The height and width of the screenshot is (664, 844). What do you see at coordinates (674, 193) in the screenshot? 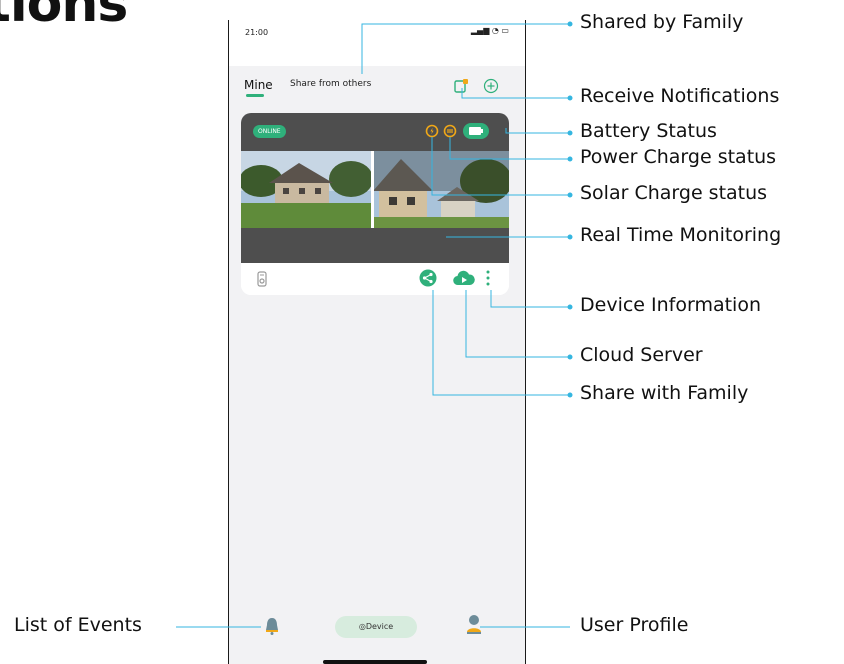
I see `callout-solar-charge-status: Solar Charge status` at bounding box center [674, 193].